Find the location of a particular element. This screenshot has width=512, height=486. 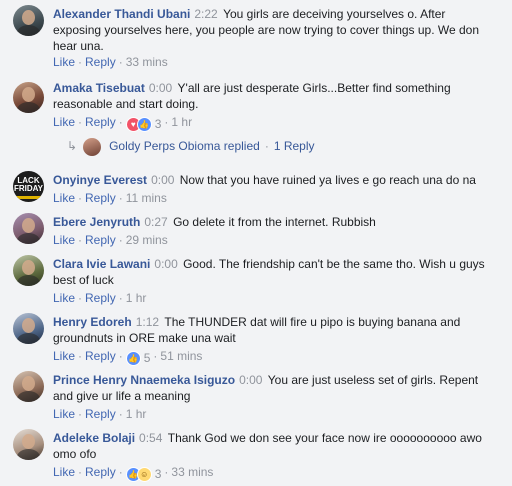

commenter-name: Adeleke Bolaji is located at coordinates (94, 438).